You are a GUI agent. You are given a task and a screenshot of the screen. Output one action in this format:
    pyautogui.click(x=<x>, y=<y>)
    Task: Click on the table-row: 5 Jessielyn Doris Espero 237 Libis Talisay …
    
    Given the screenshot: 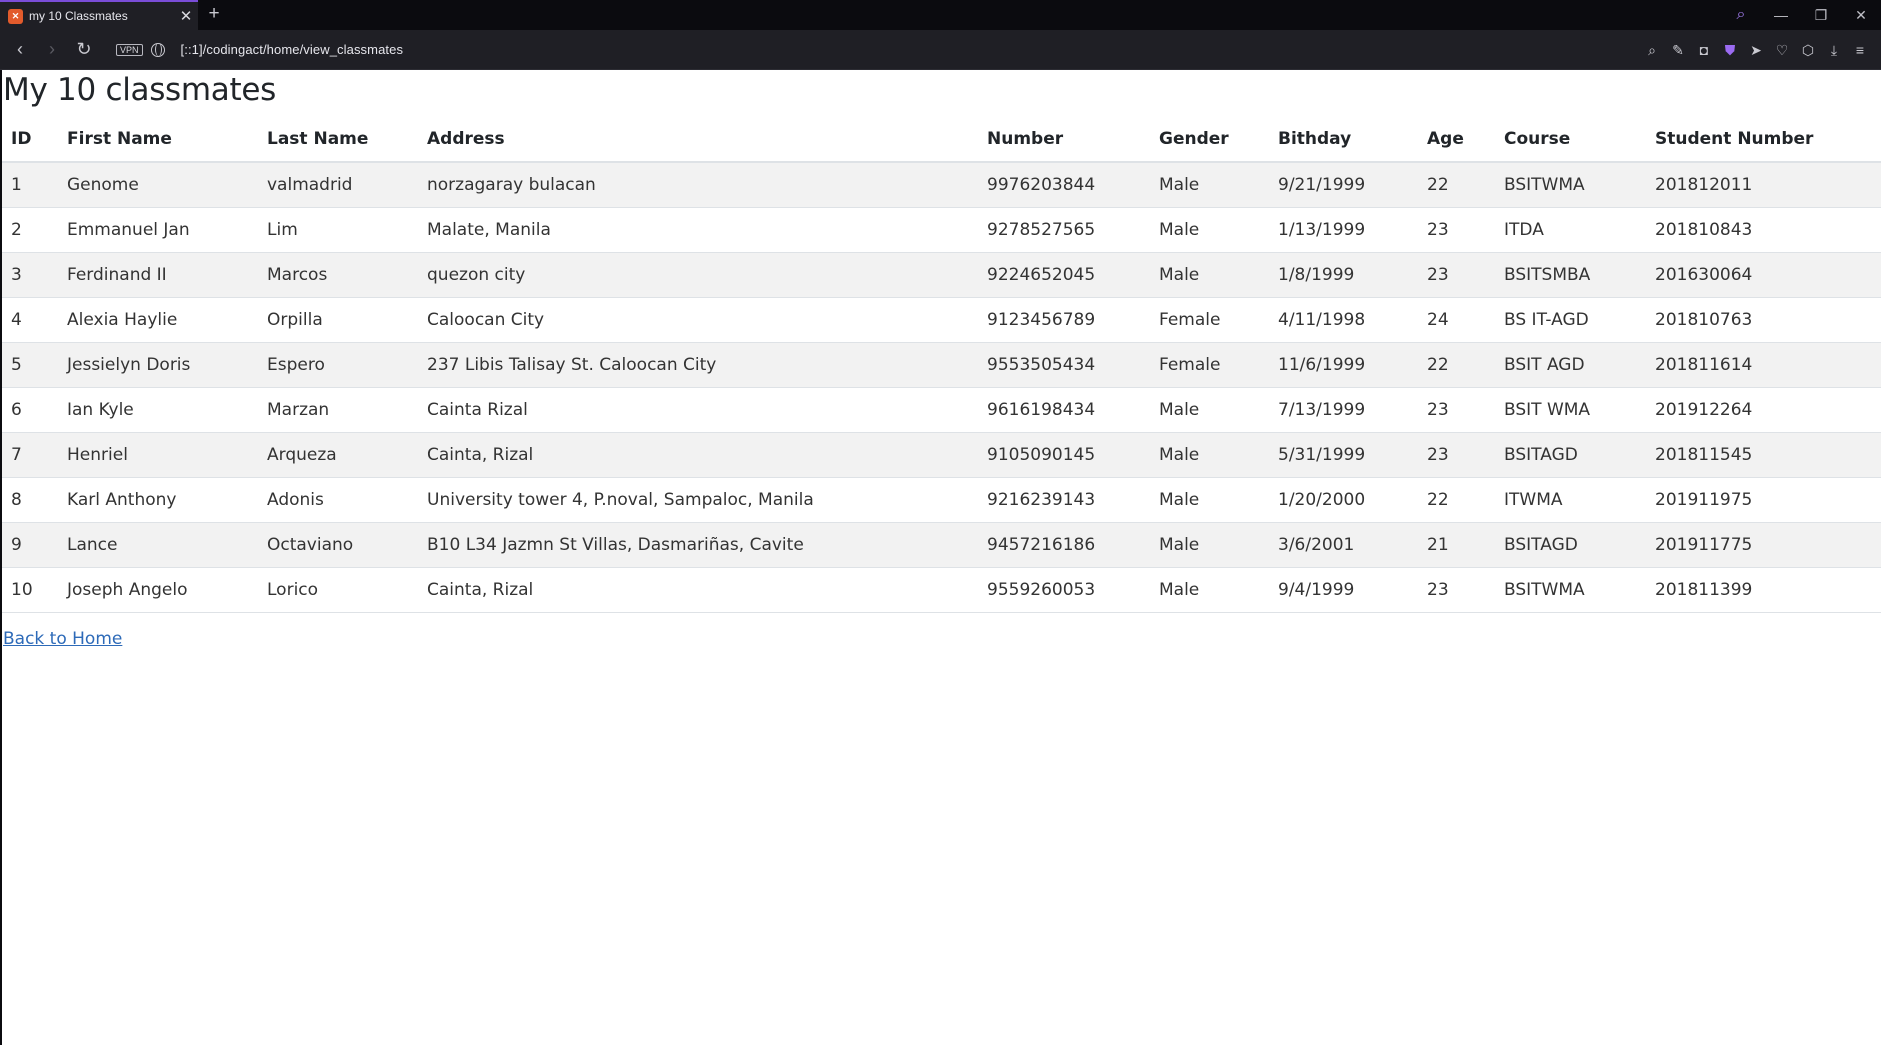 What is the action you would take?
    pyautogui.click(x=941, y=365)
    